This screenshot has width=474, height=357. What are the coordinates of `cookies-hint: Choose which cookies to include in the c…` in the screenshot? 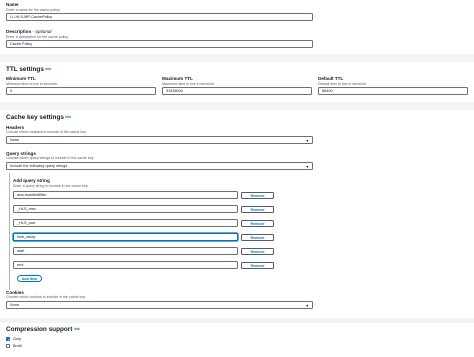 It's located at (46, 297).